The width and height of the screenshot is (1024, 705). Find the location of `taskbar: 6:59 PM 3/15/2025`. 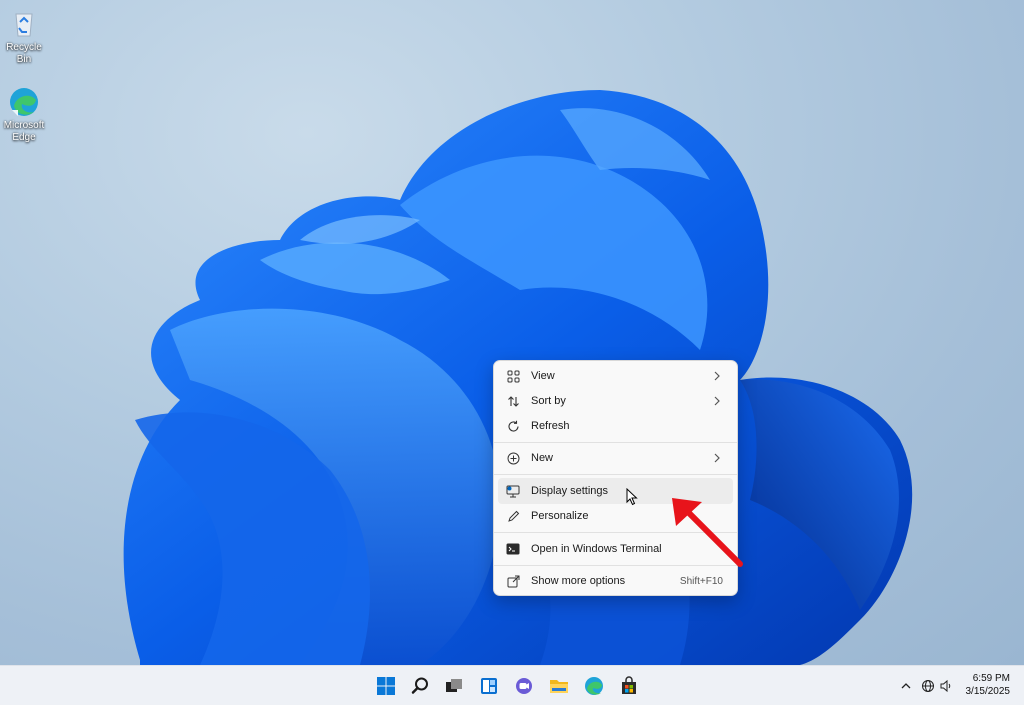

taskbar: 6:59 PM 3/15/2025 is located at coordinates (512, 685).